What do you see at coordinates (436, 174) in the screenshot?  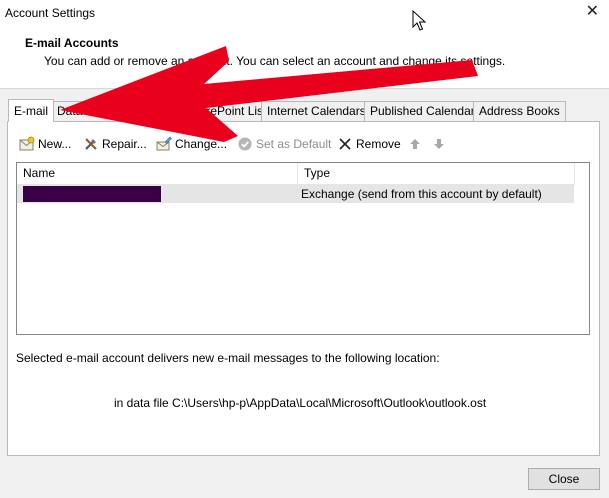 I see `column-header-type: Type` at bounding box center [436, 174].